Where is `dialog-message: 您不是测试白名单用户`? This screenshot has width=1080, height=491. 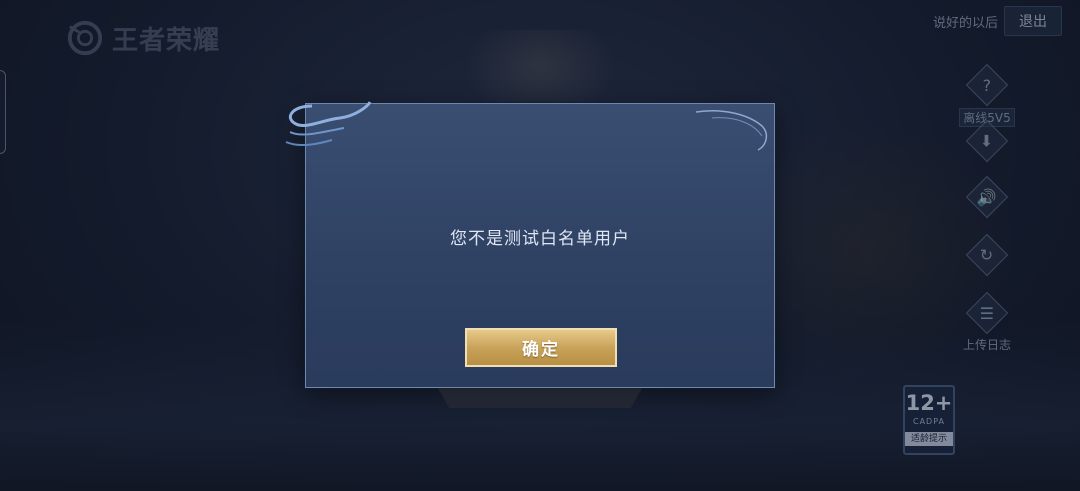 dialog-message: 您不是测试白名单用户 is located at coordinates (540, 239).